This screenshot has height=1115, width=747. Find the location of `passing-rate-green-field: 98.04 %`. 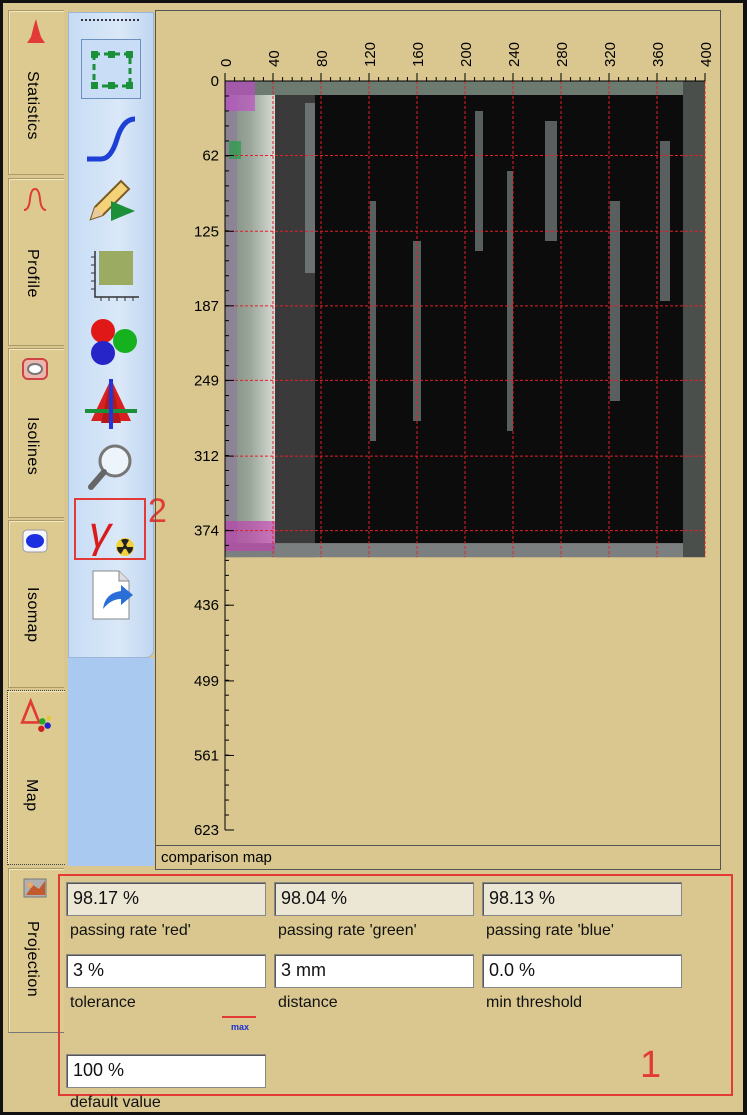

passing-rate-green-field: 98.04 % is located at coordinates (374, 899).